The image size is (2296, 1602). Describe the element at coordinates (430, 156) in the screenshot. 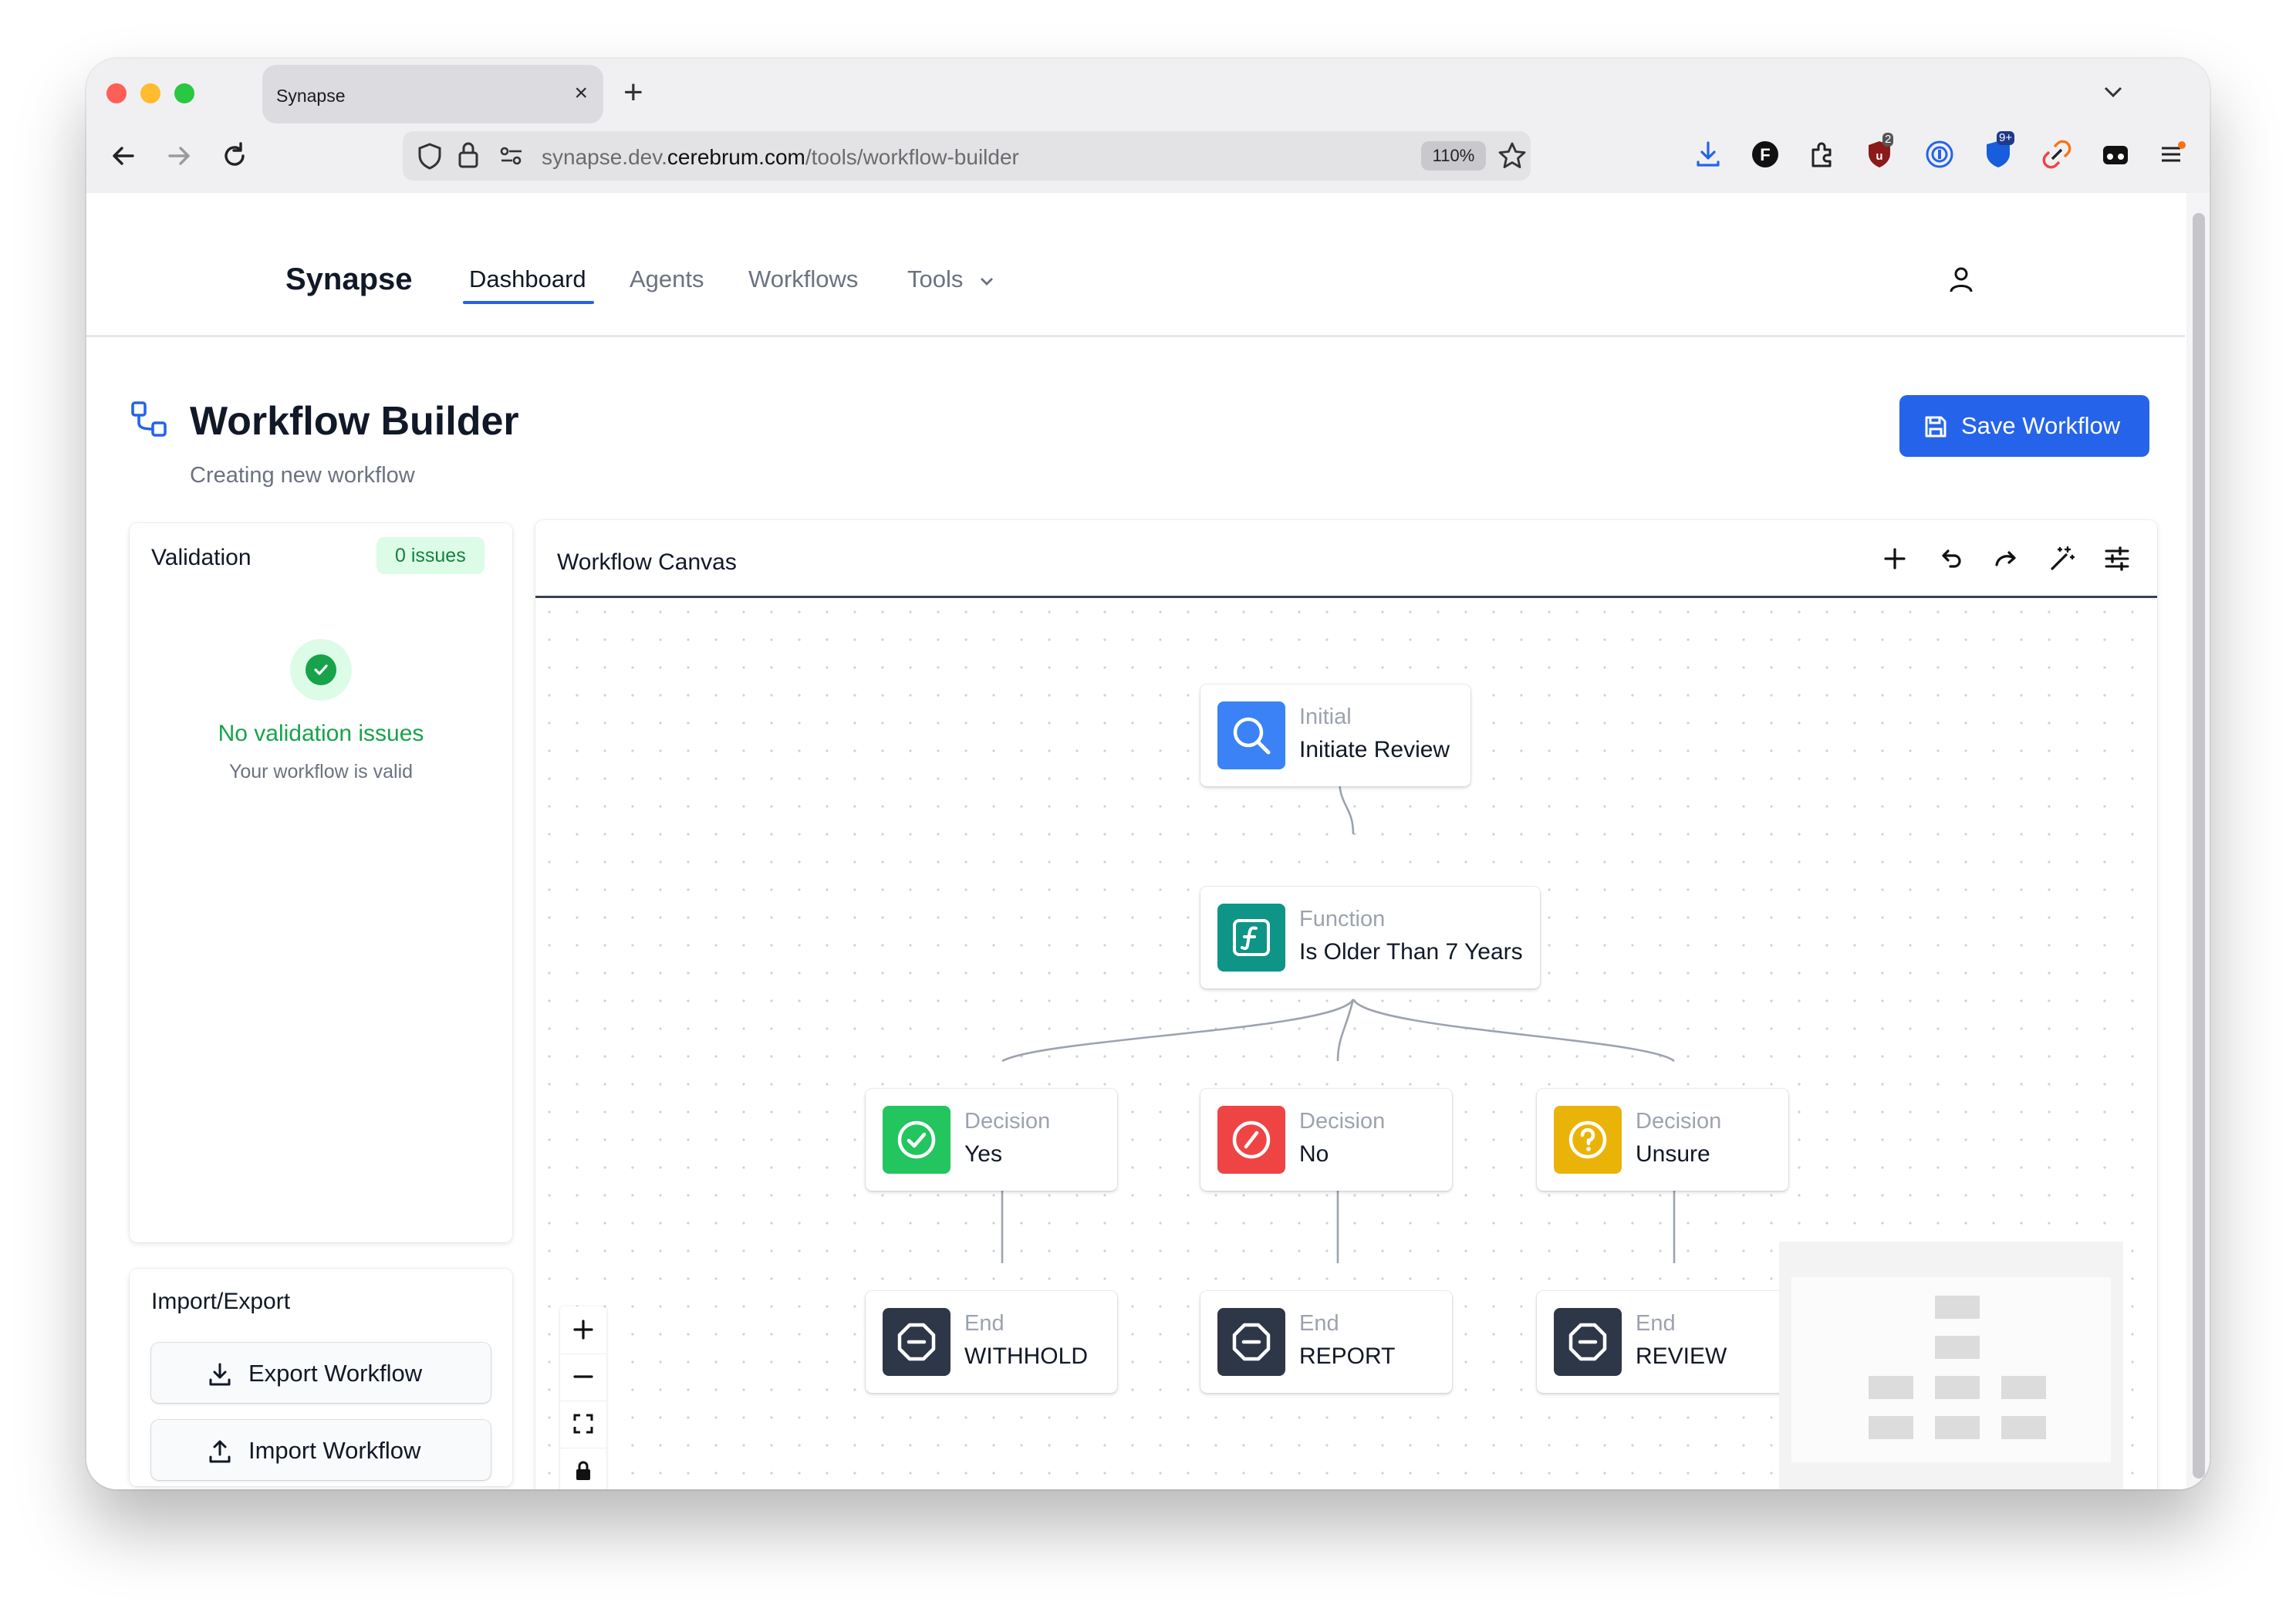

I see `shield-icon` at that location.